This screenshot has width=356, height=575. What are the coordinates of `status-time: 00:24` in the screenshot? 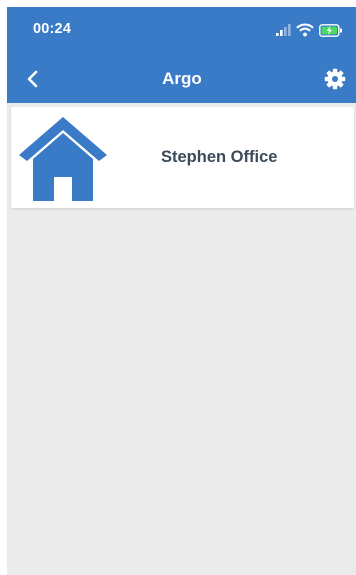 It's located at (52, 29).